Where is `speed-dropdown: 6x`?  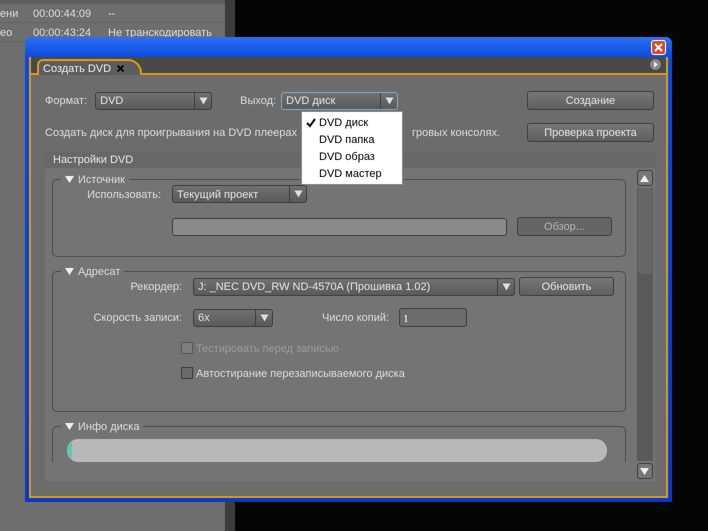
speed-dropdown: 6x is located at coordinates (233, 317).